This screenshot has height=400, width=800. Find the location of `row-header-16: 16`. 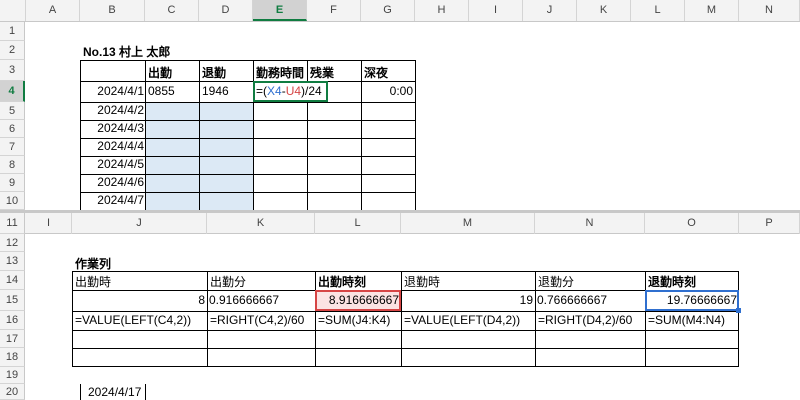

row-header-16: 16 is located at coordinates (12, 320).